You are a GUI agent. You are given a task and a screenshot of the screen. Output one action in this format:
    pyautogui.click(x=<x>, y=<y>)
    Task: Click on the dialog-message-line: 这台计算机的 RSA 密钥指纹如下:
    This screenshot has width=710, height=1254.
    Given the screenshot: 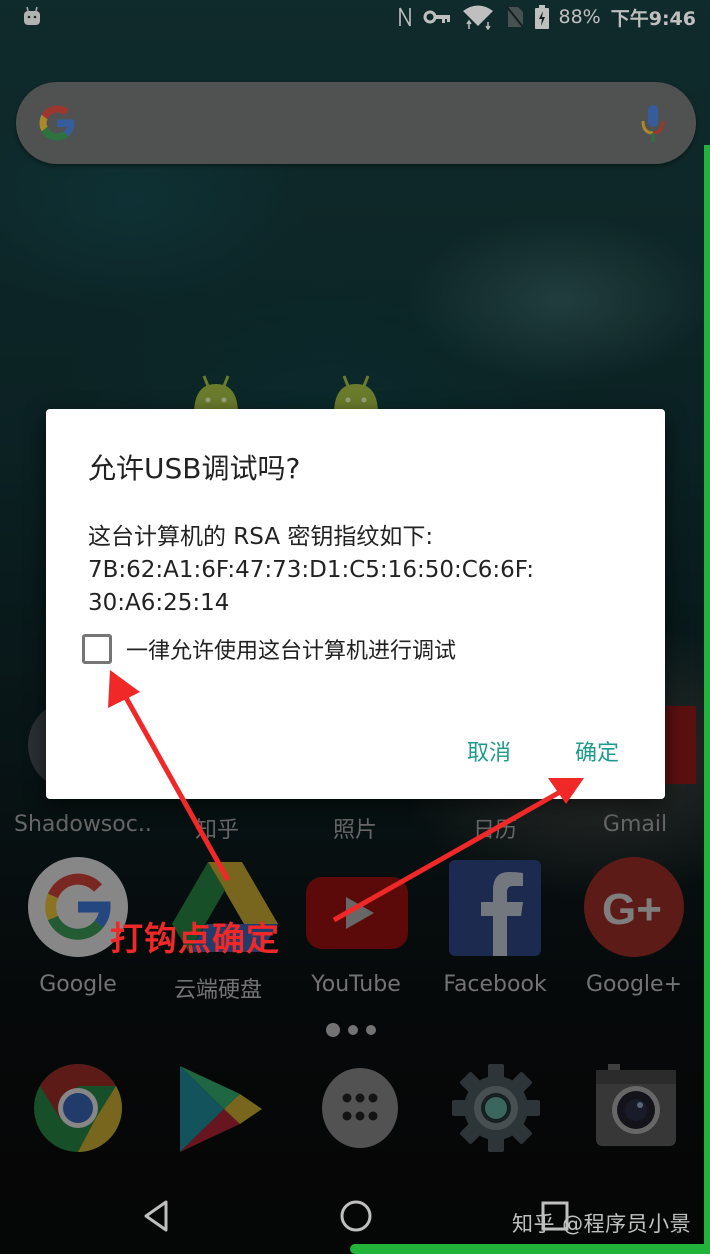 What is the action you would take?
    pyautogui.click(x=261, y=537)
    